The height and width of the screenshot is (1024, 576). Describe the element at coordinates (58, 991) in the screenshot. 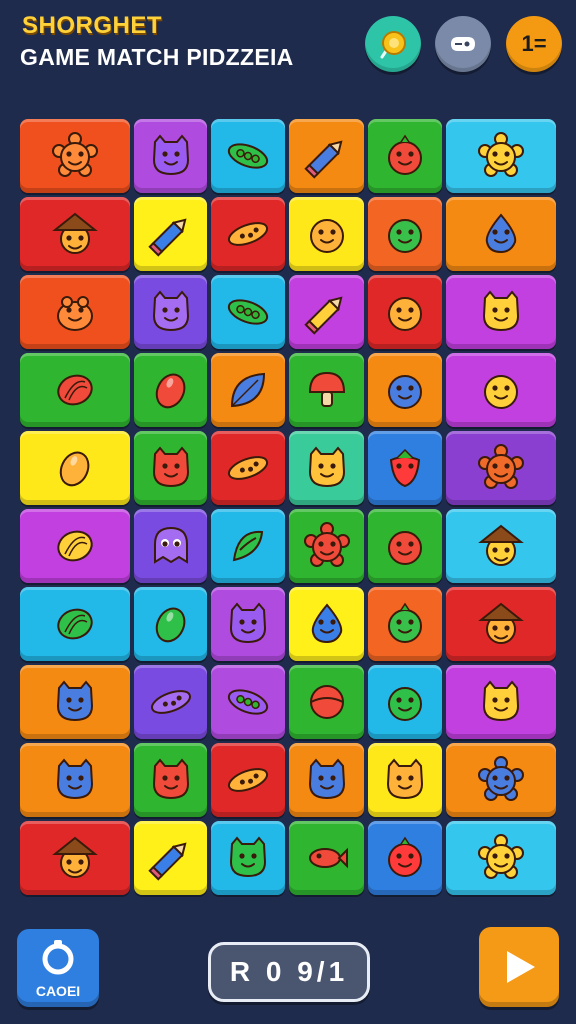

I see `cancel-button-label: CAOEI` at that location.